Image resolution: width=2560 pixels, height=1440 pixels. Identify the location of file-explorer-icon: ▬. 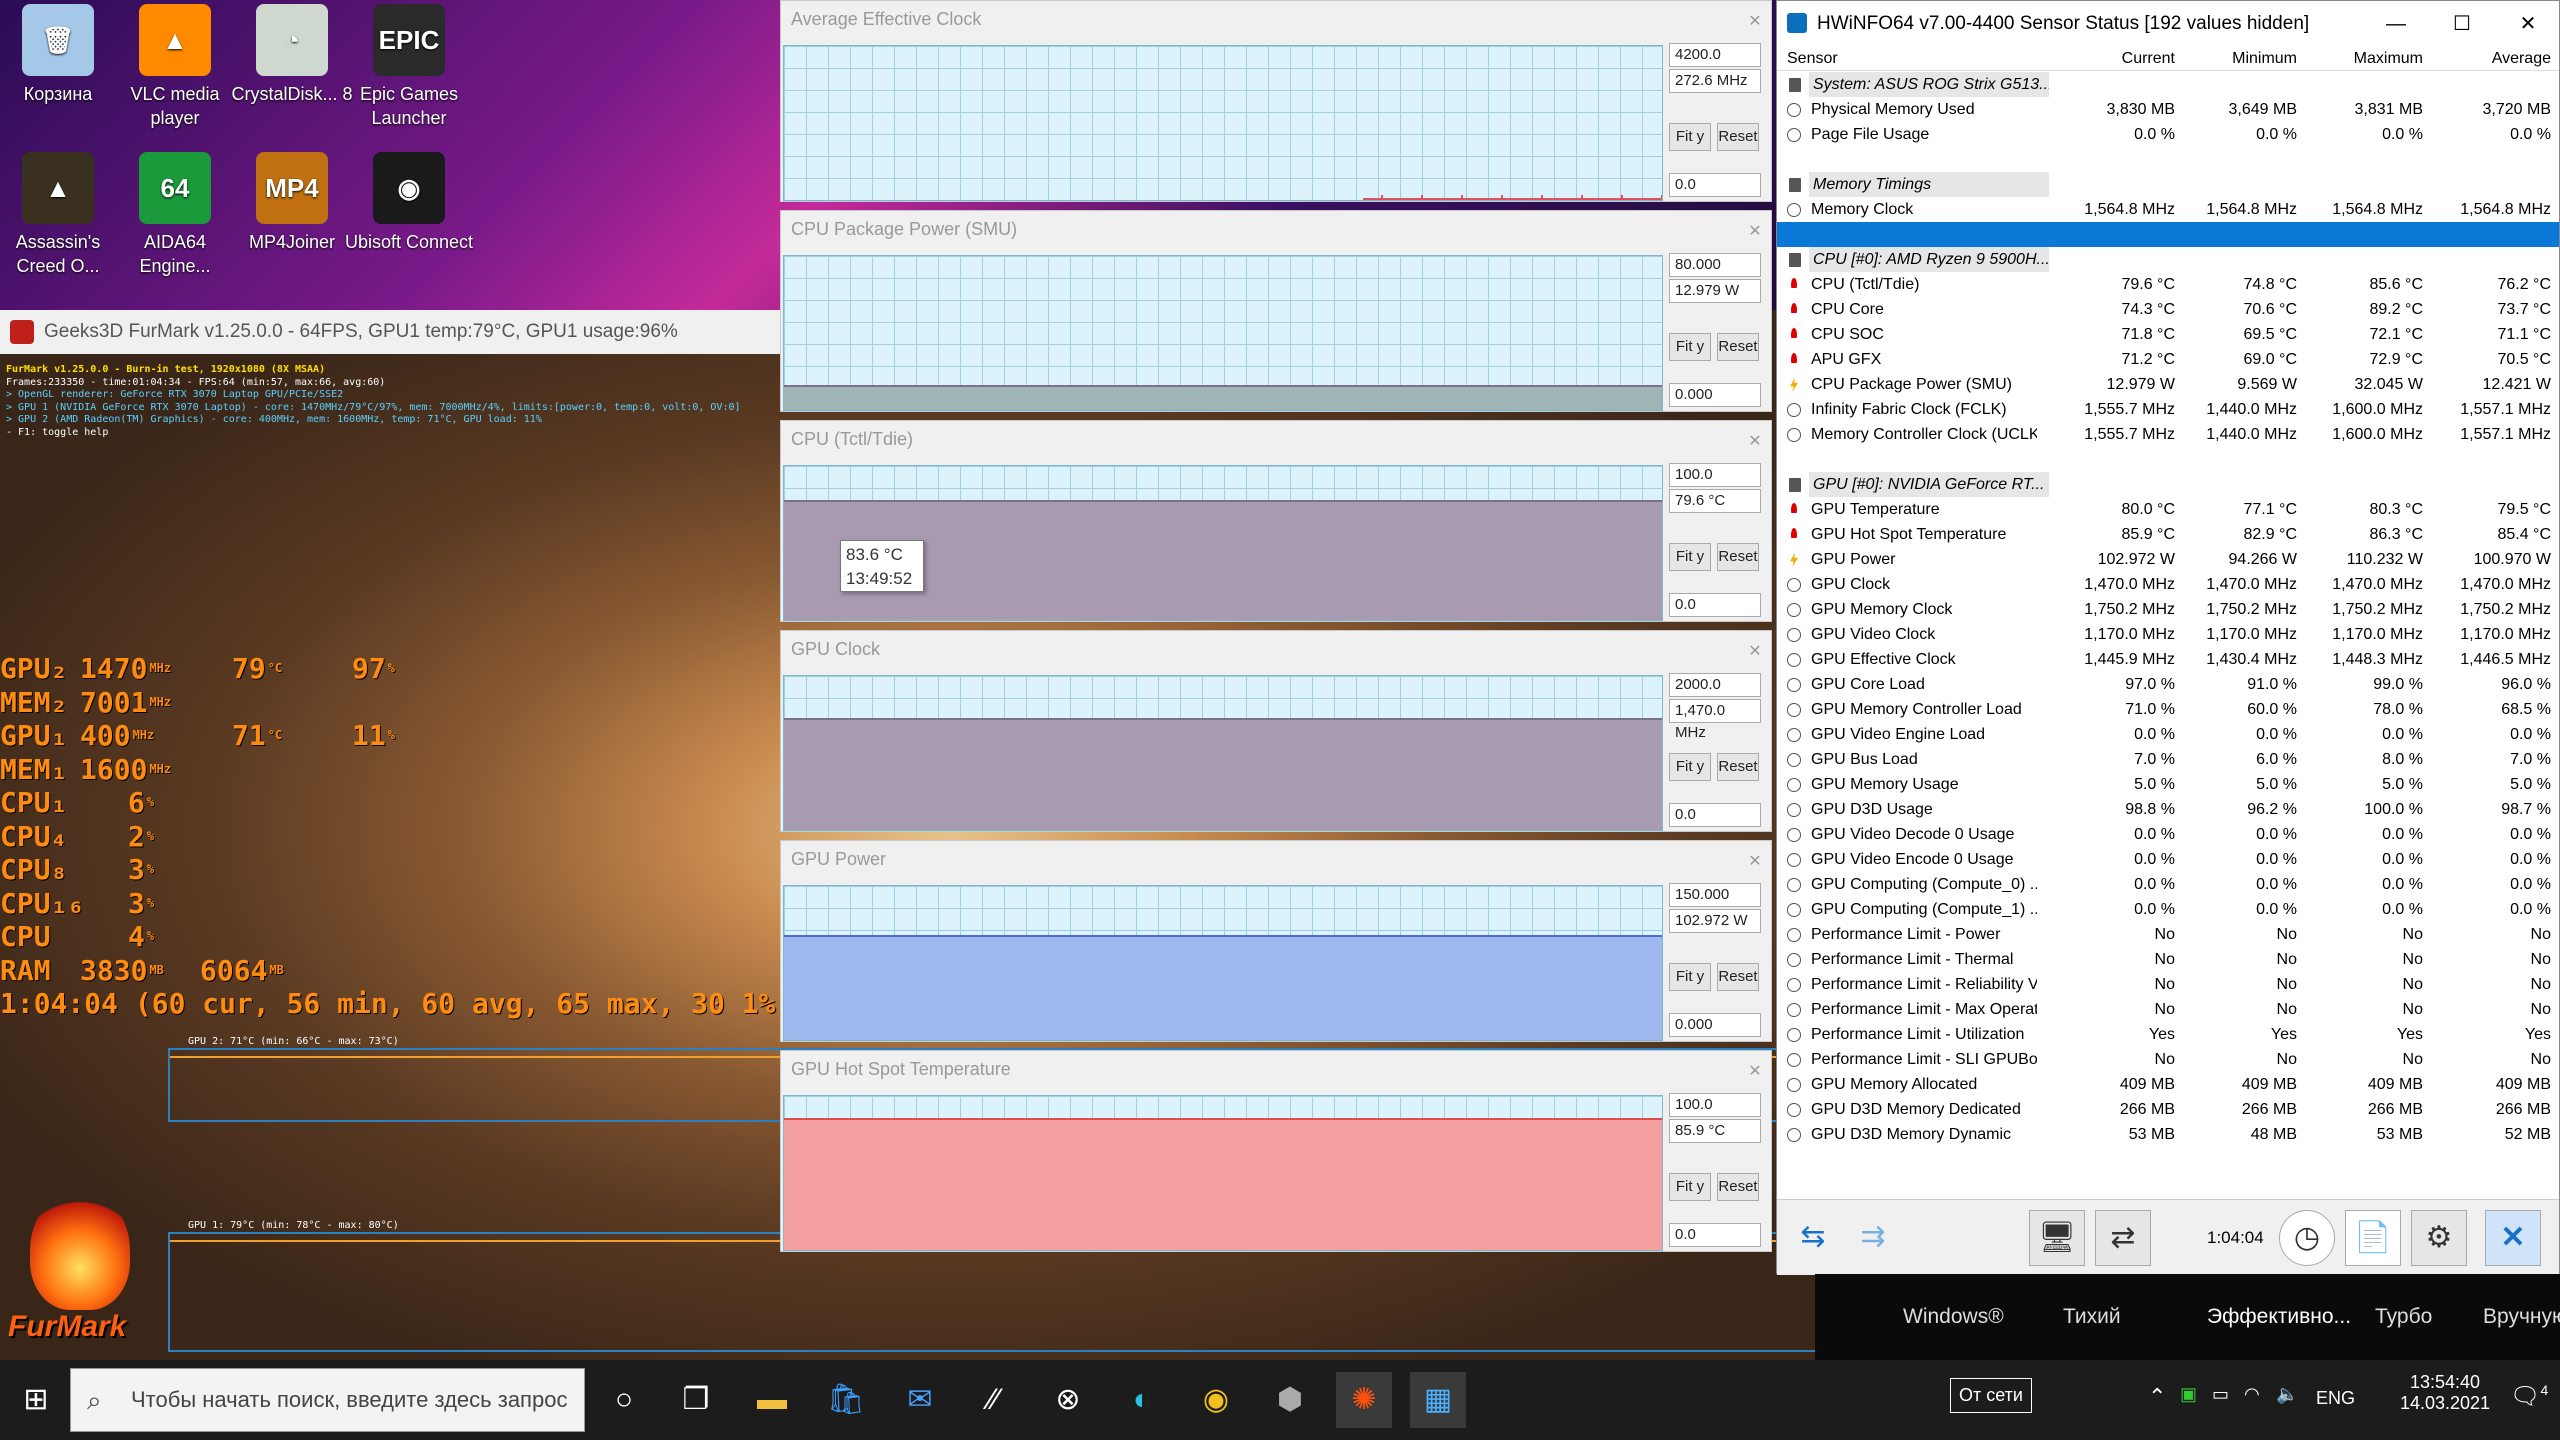
(772, 1400).